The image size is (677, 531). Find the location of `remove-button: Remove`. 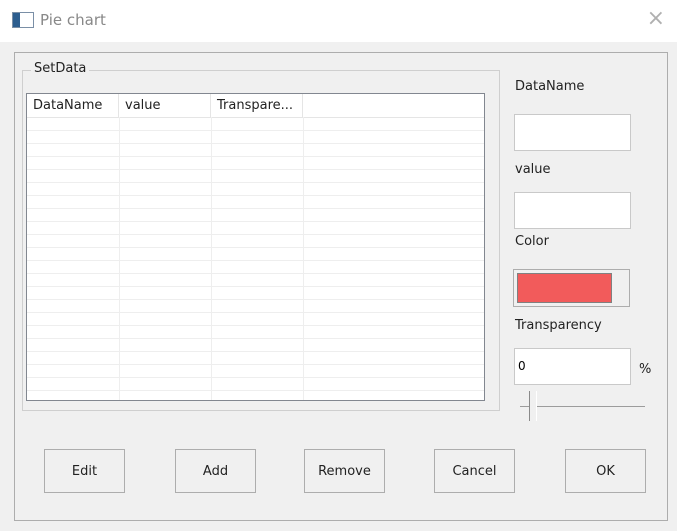

remove-button: Remove is located at coordinates (344, 471).